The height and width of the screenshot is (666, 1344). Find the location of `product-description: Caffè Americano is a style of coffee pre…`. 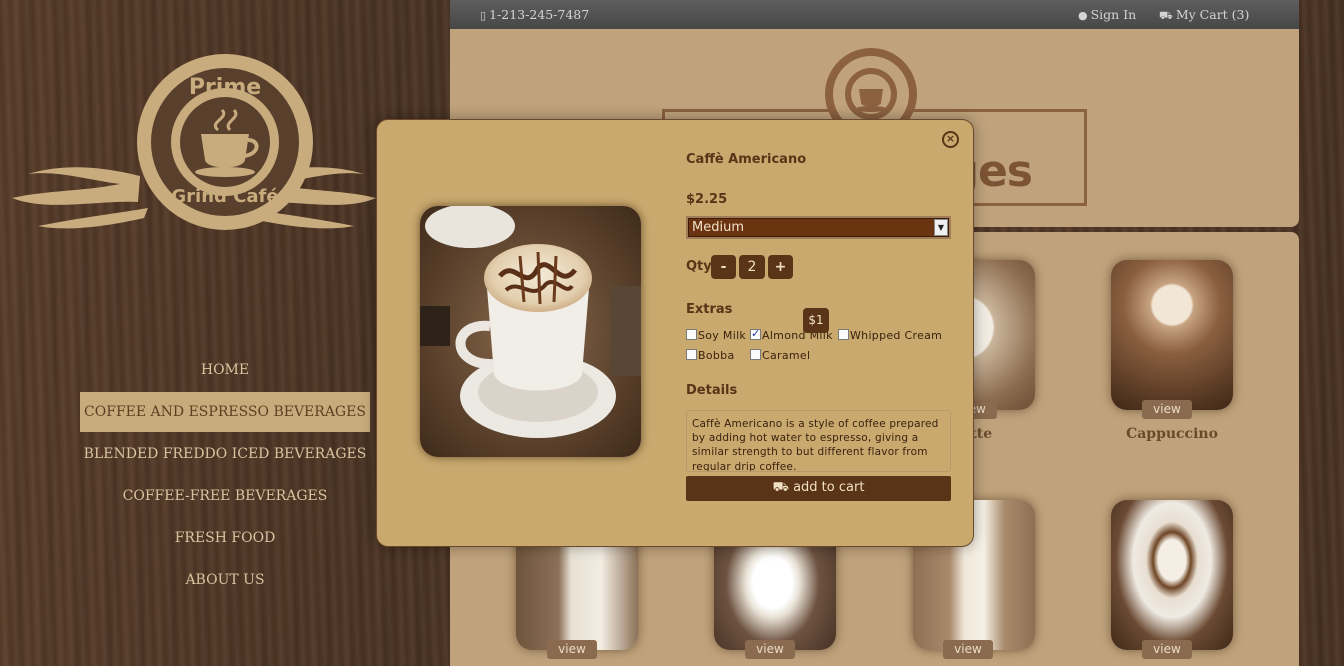

product-description: Caffè Americano is a style of coffee pre… is located at coordinates (818, 441).